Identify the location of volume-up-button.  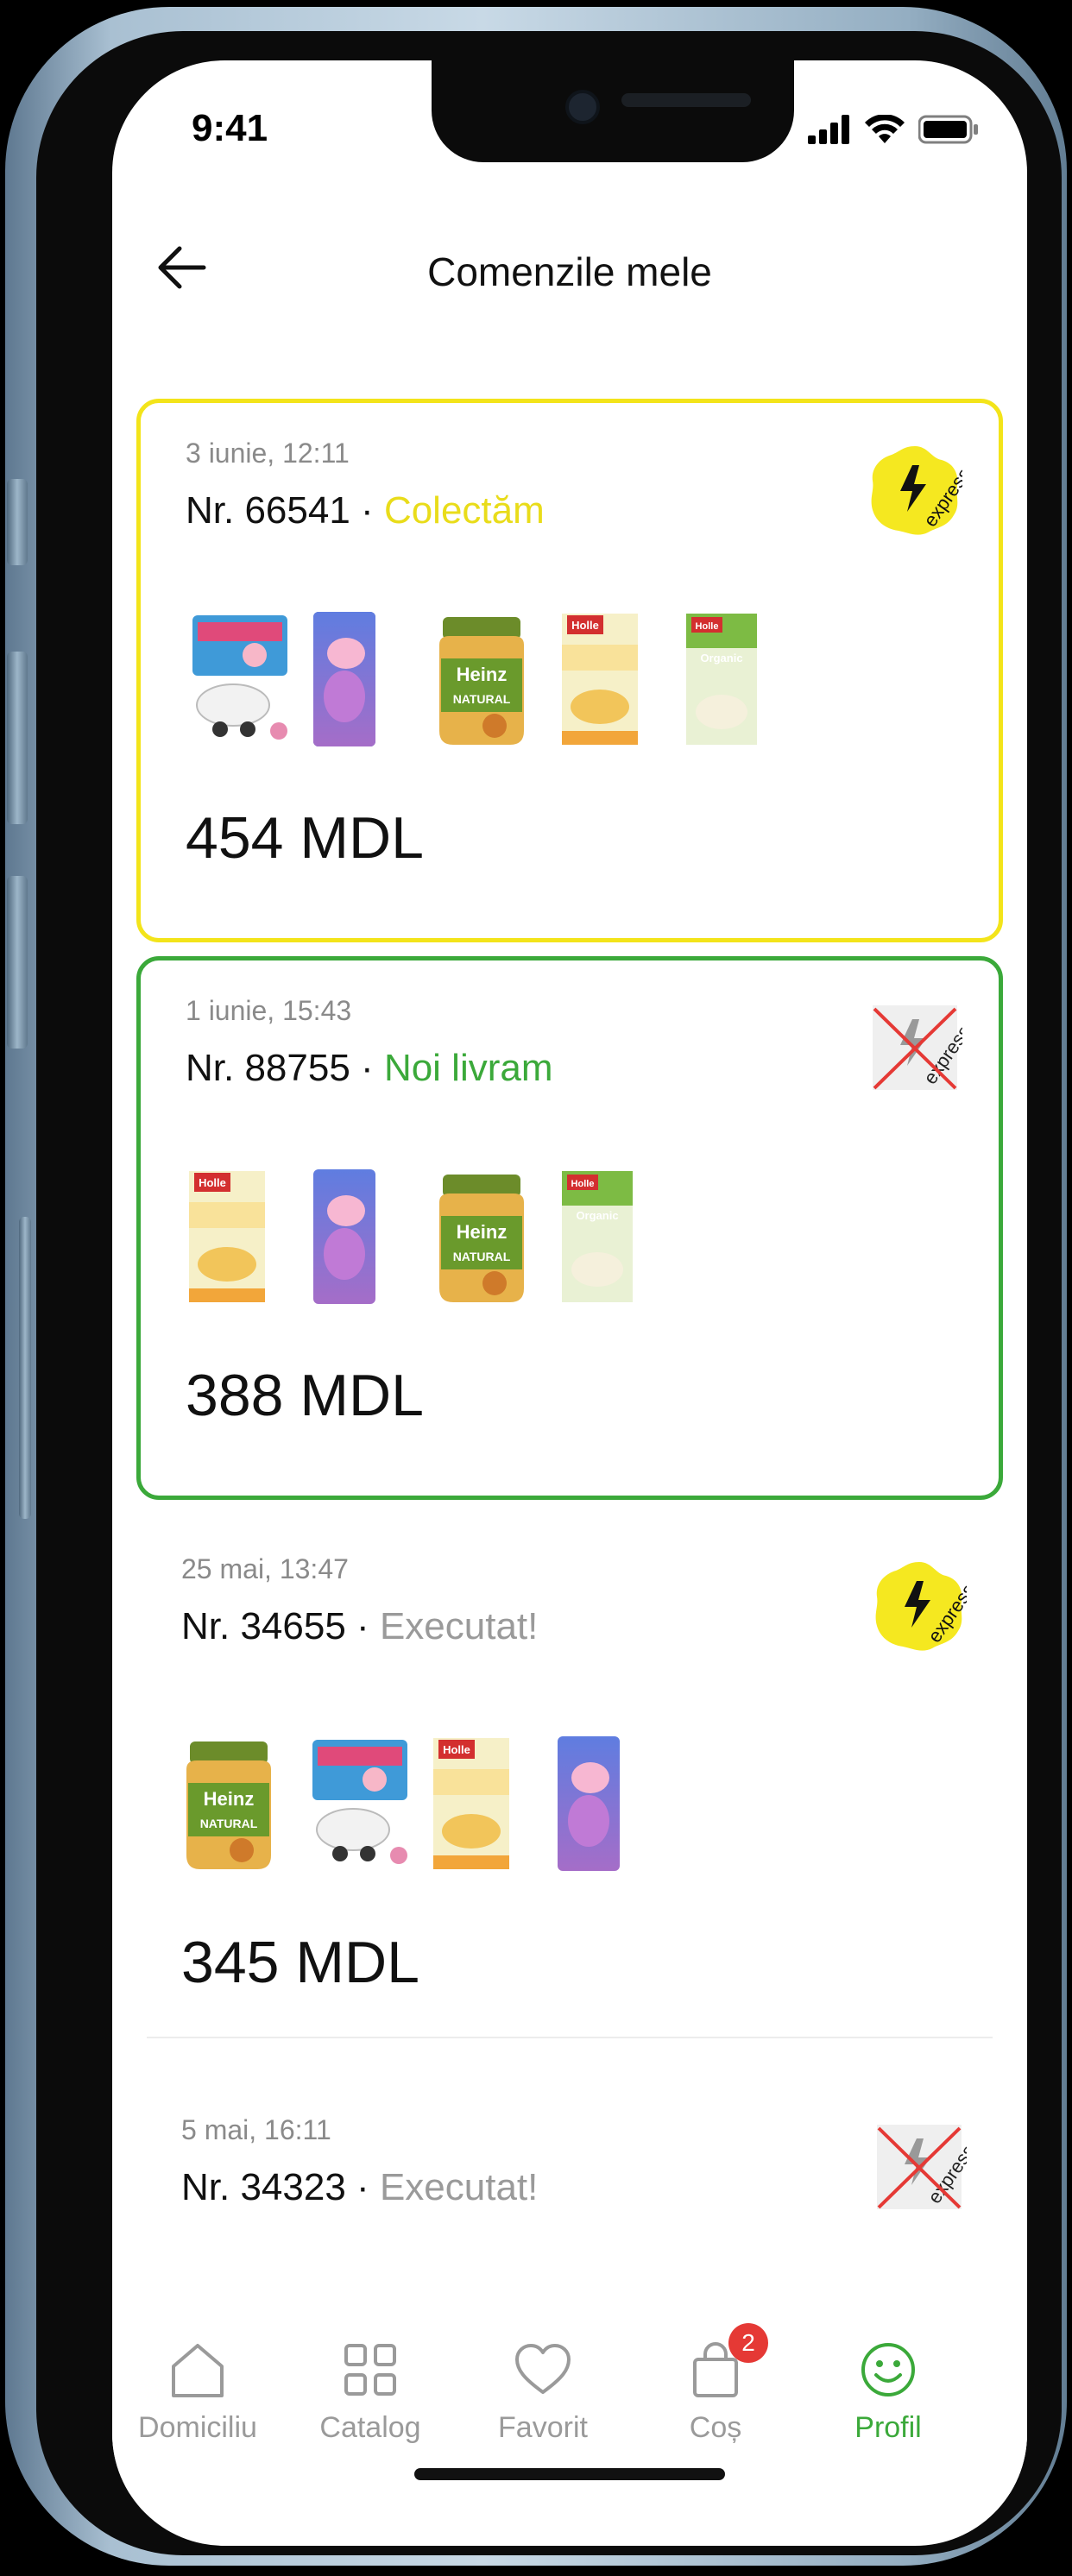
(17, 738).